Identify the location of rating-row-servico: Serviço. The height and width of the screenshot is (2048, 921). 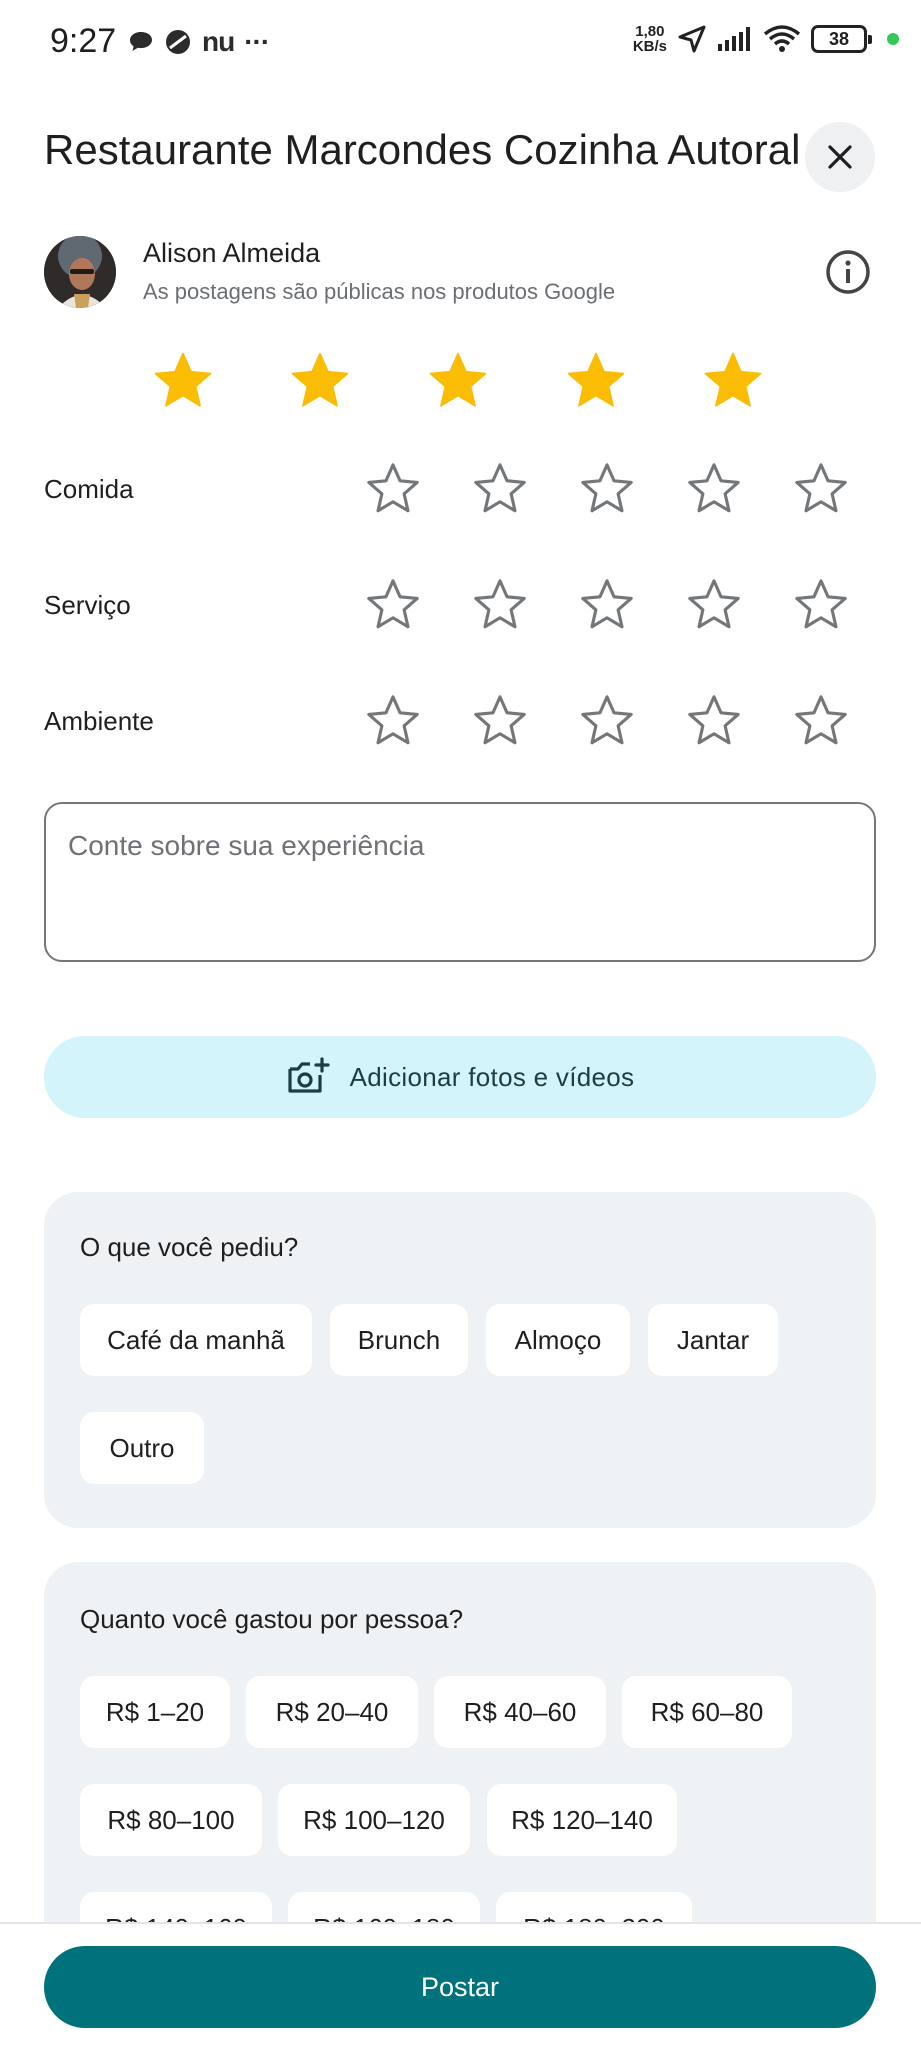
(460, 606).